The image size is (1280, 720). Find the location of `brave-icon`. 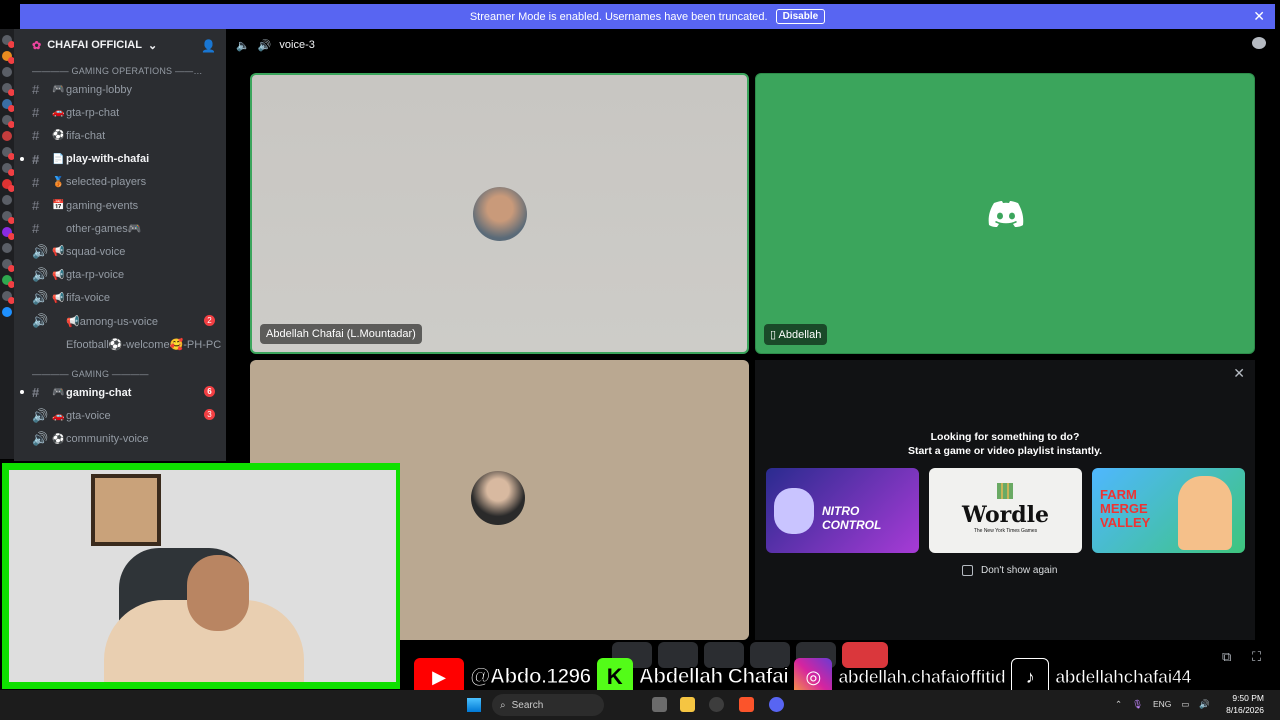

brave-icon is located at coordinates (746, 704).